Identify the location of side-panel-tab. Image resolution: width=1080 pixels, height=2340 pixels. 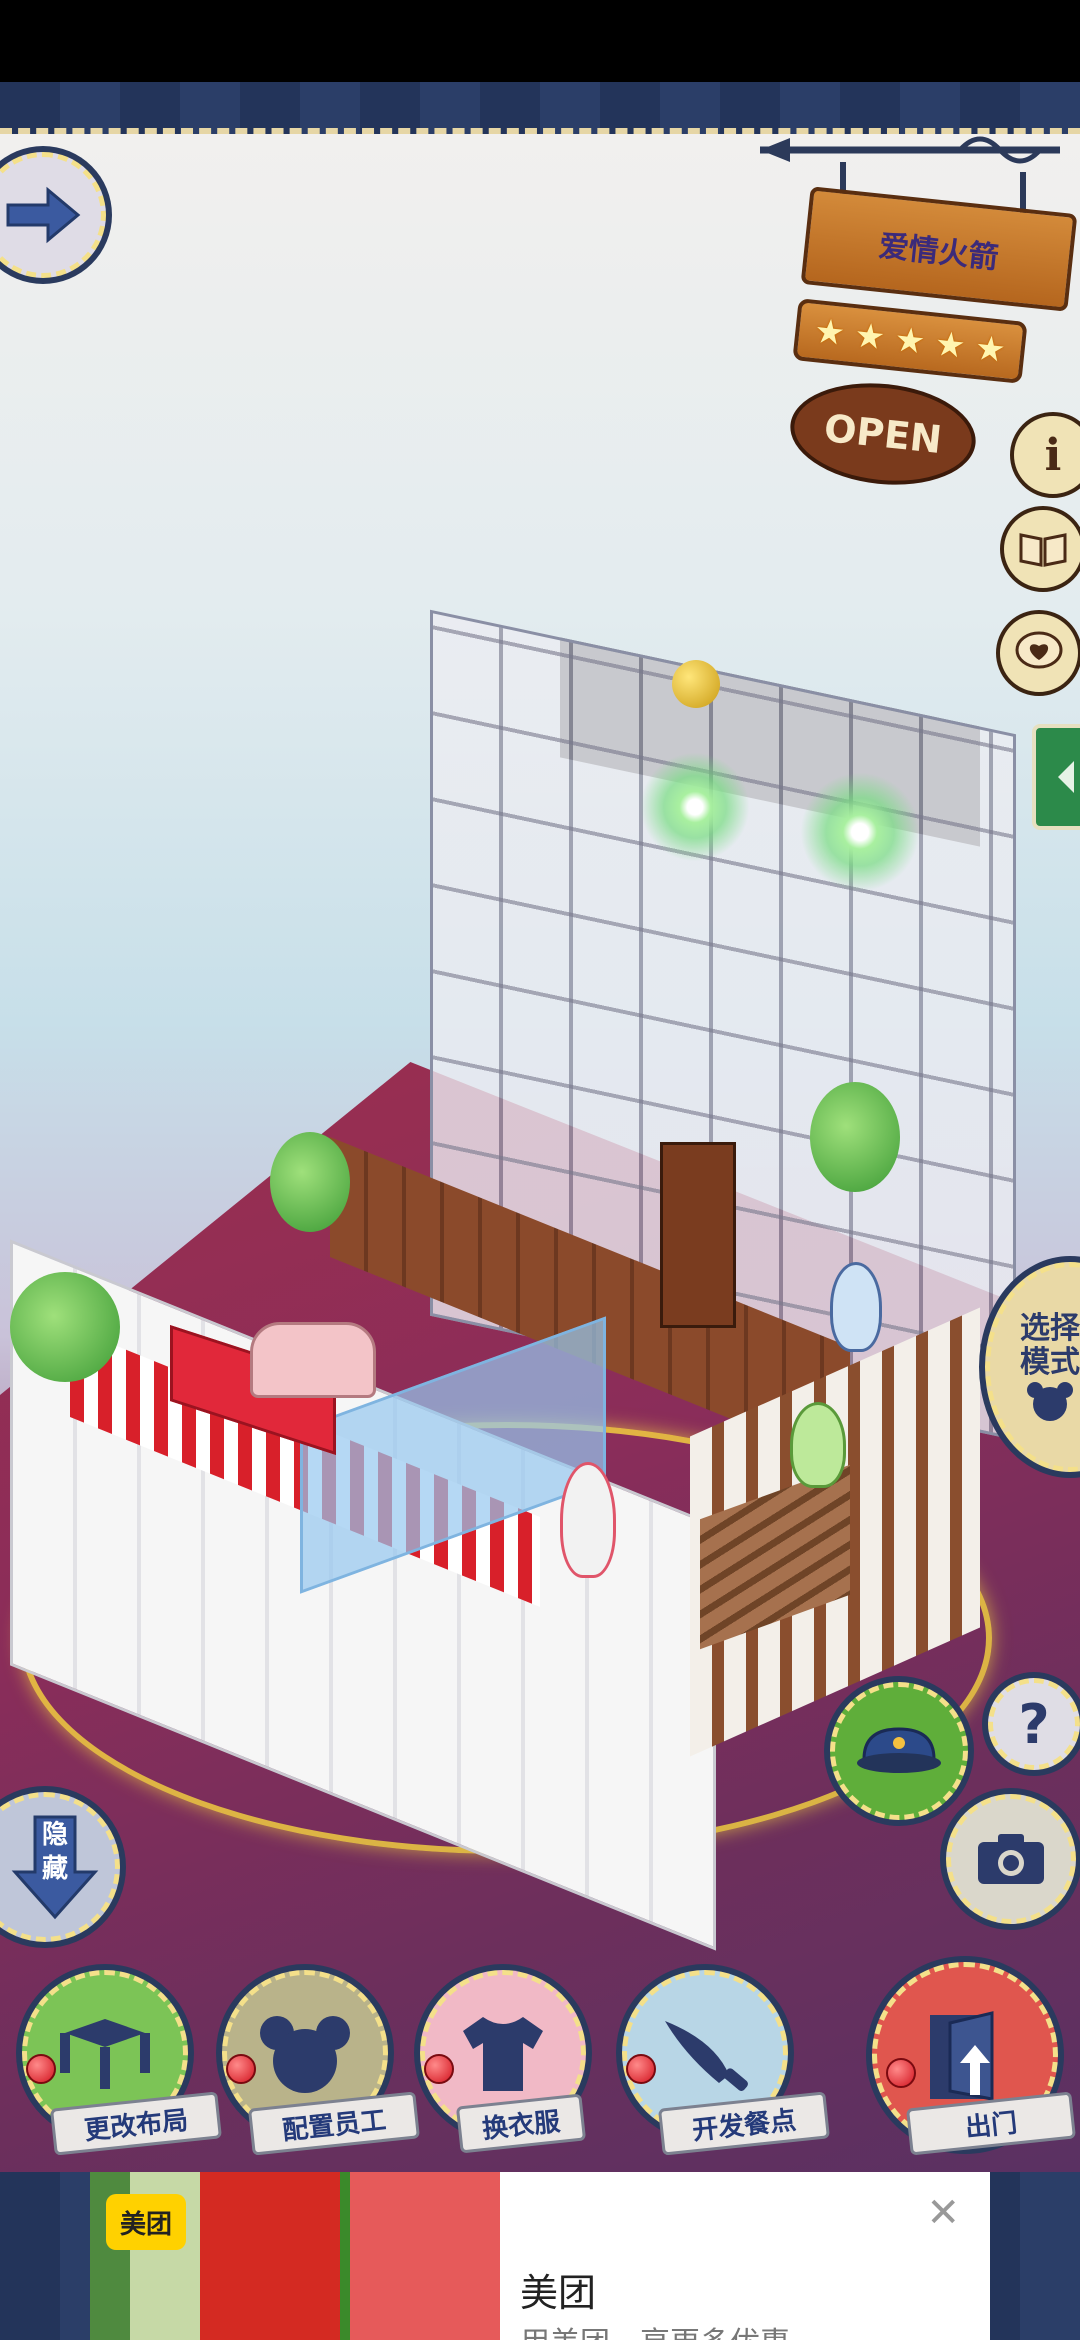
(1056, 777).